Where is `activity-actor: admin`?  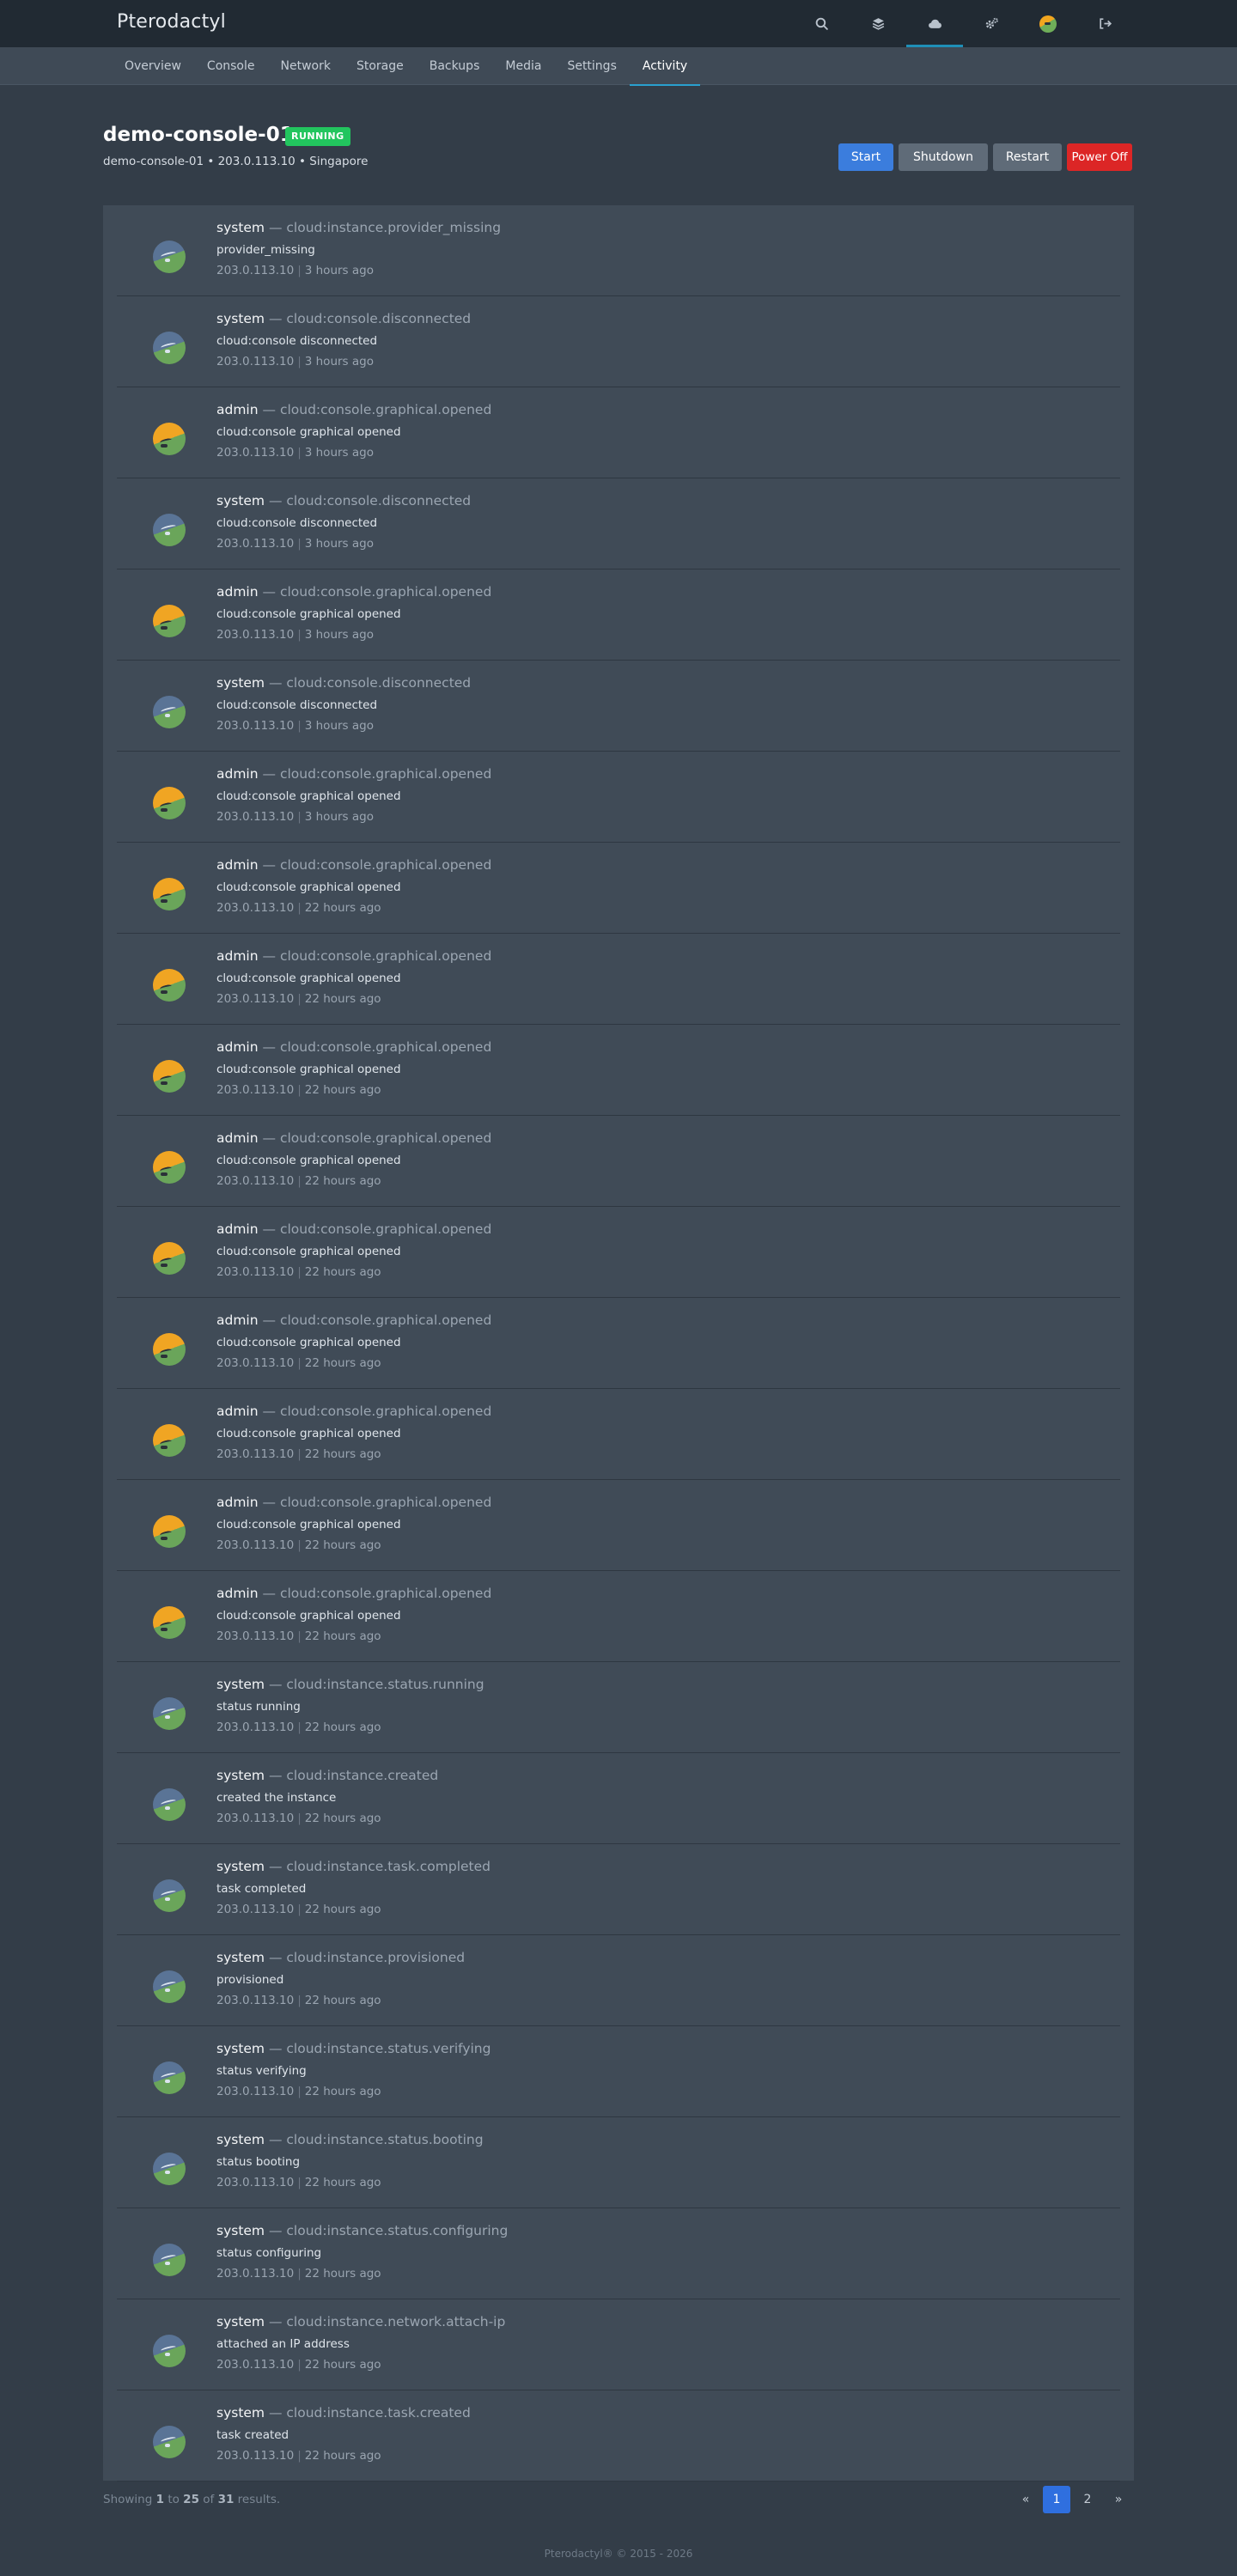
activity-actor: admin is located at coordinates (237, 1320).